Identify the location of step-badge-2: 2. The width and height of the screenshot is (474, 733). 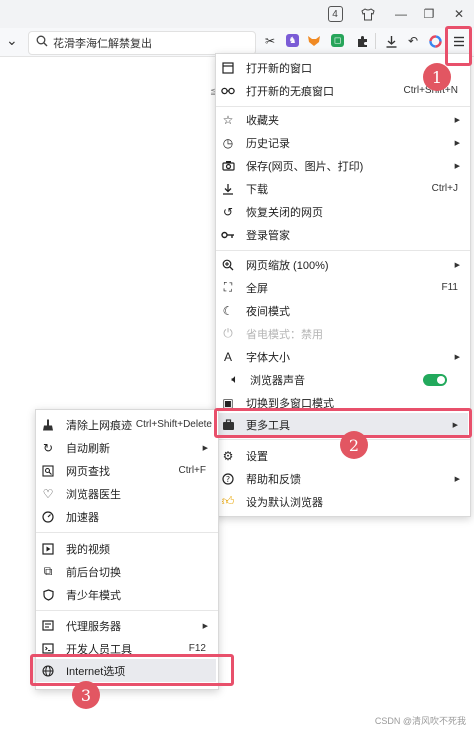
(354, 445).